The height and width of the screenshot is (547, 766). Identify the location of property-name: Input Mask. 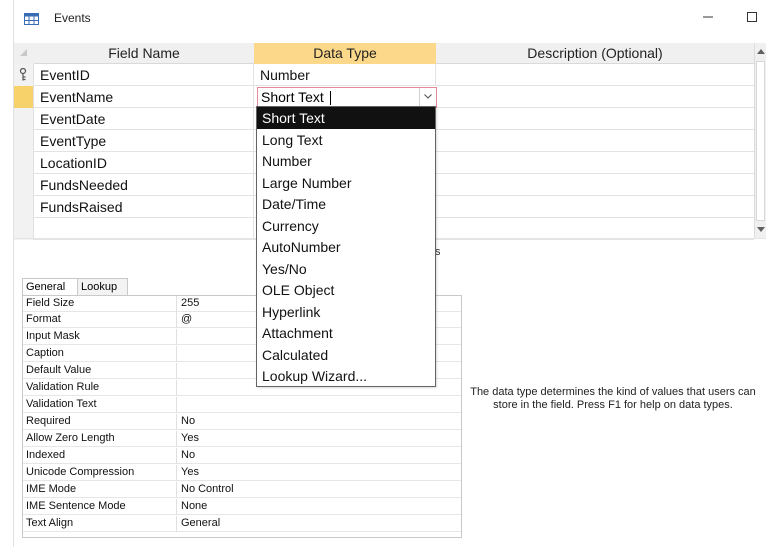
(100, 337).